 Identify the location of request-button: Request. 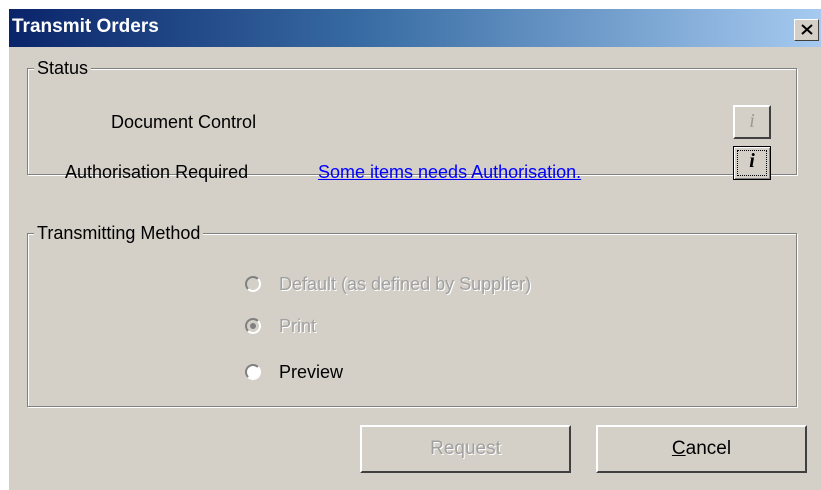
(465, 449).